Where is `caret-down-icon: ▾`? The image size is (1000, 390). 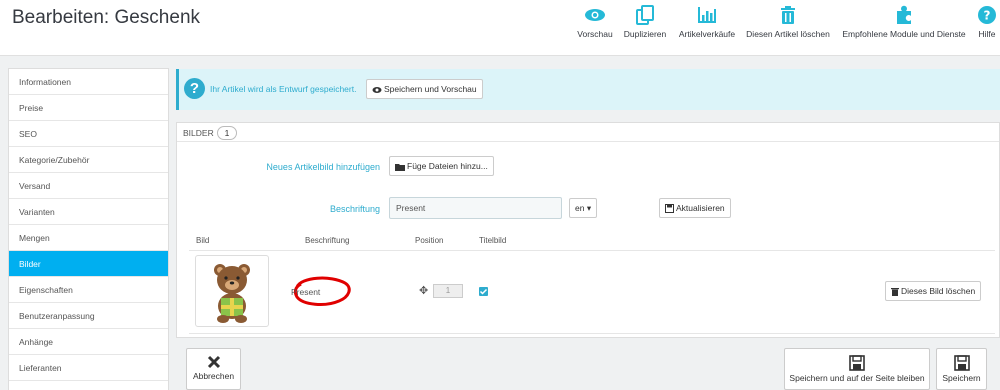
caret-down-icon: ▾ is located at coordinates (589, 208).